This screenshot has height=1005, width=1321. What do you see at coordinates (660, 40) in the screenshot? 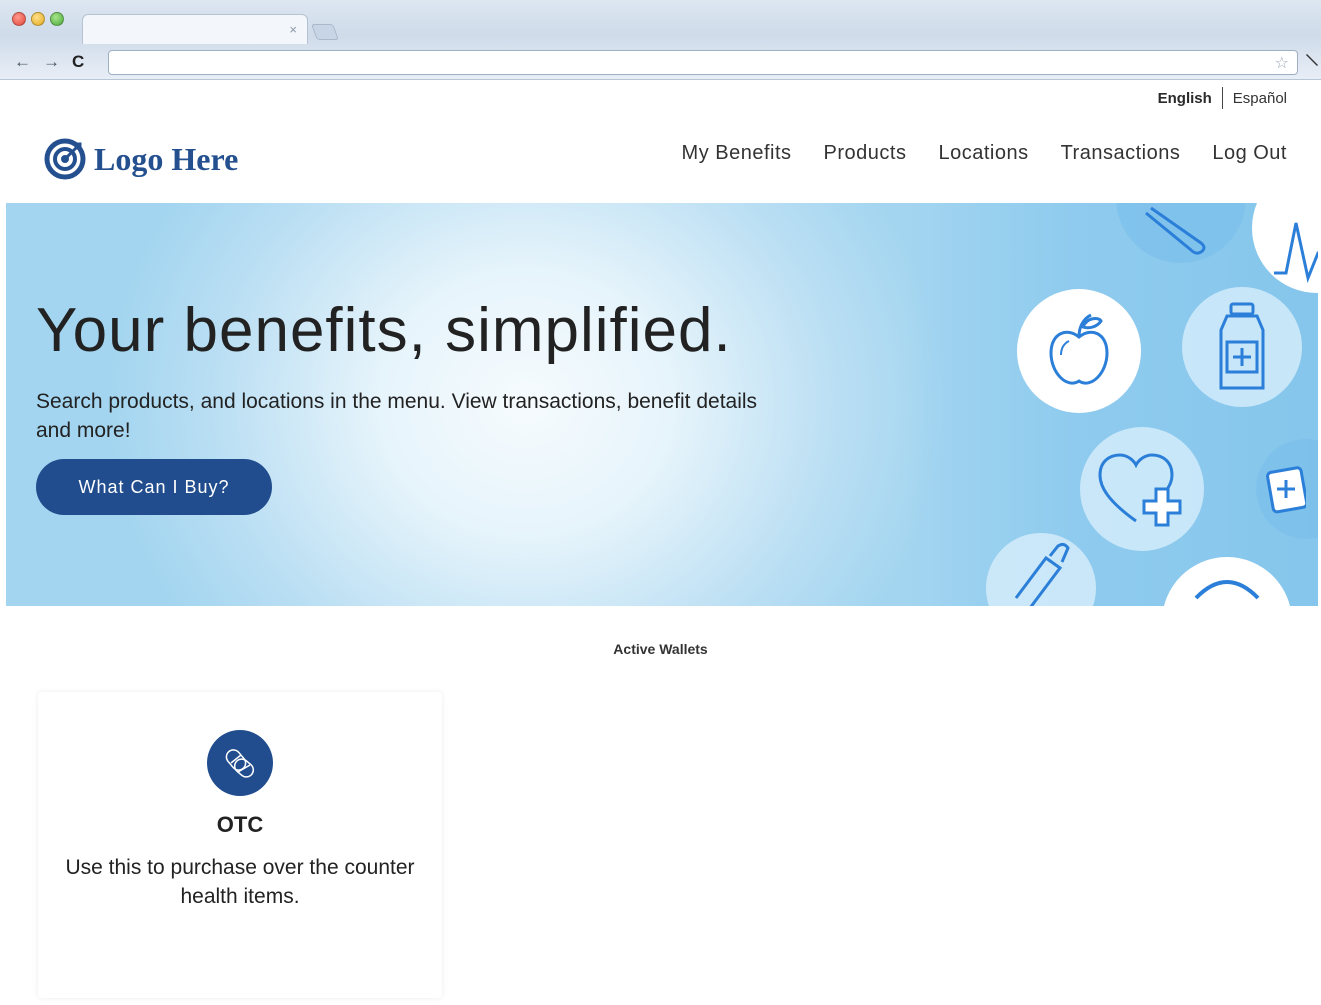
I see `browser-chrome: × ← → C ☆` at bounding box center [660, 40].